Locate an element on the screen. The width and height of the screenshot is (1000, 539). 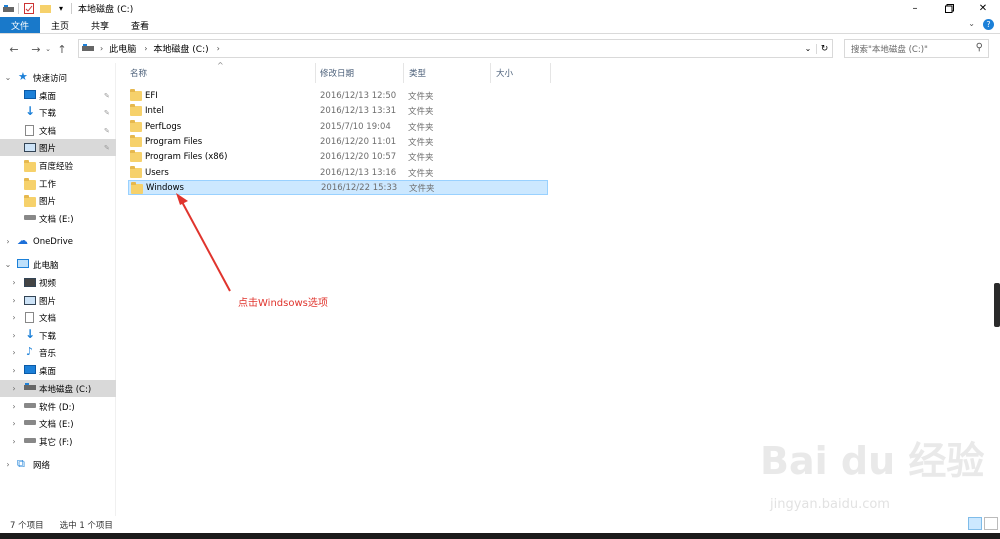
tab-home: 主页 is located at coordinates (60, 25).